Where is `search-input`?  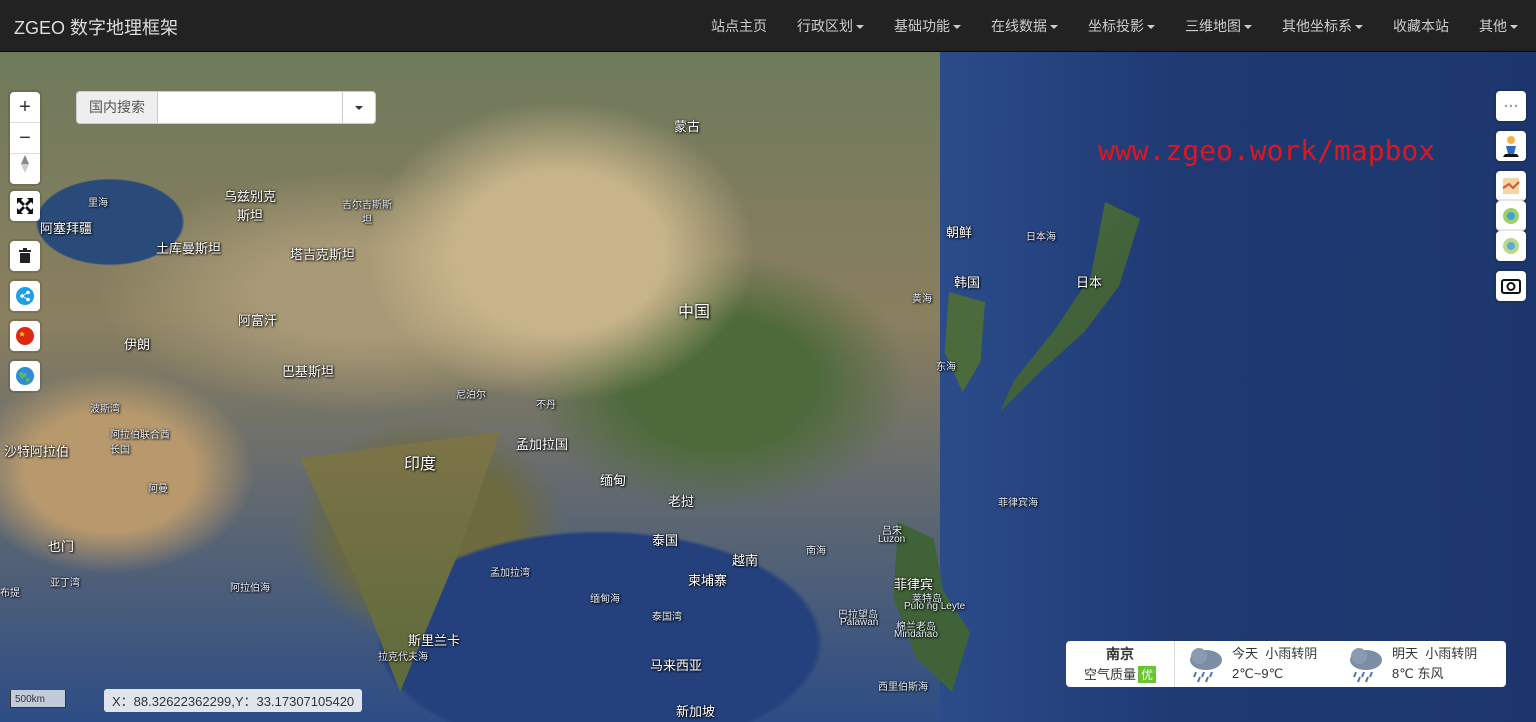
search-input is located at coordinates (250, 107).